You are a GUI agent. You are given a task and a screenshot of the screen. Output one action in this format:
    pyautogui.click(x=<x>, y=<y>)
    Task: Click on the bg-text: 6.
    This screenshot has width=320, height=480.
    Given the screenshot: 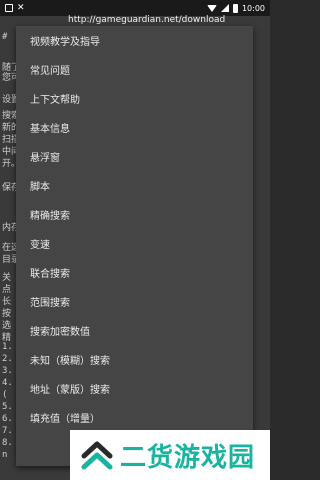 What is the action you would take?
    pyautogui.click(x=7, y=419)
    